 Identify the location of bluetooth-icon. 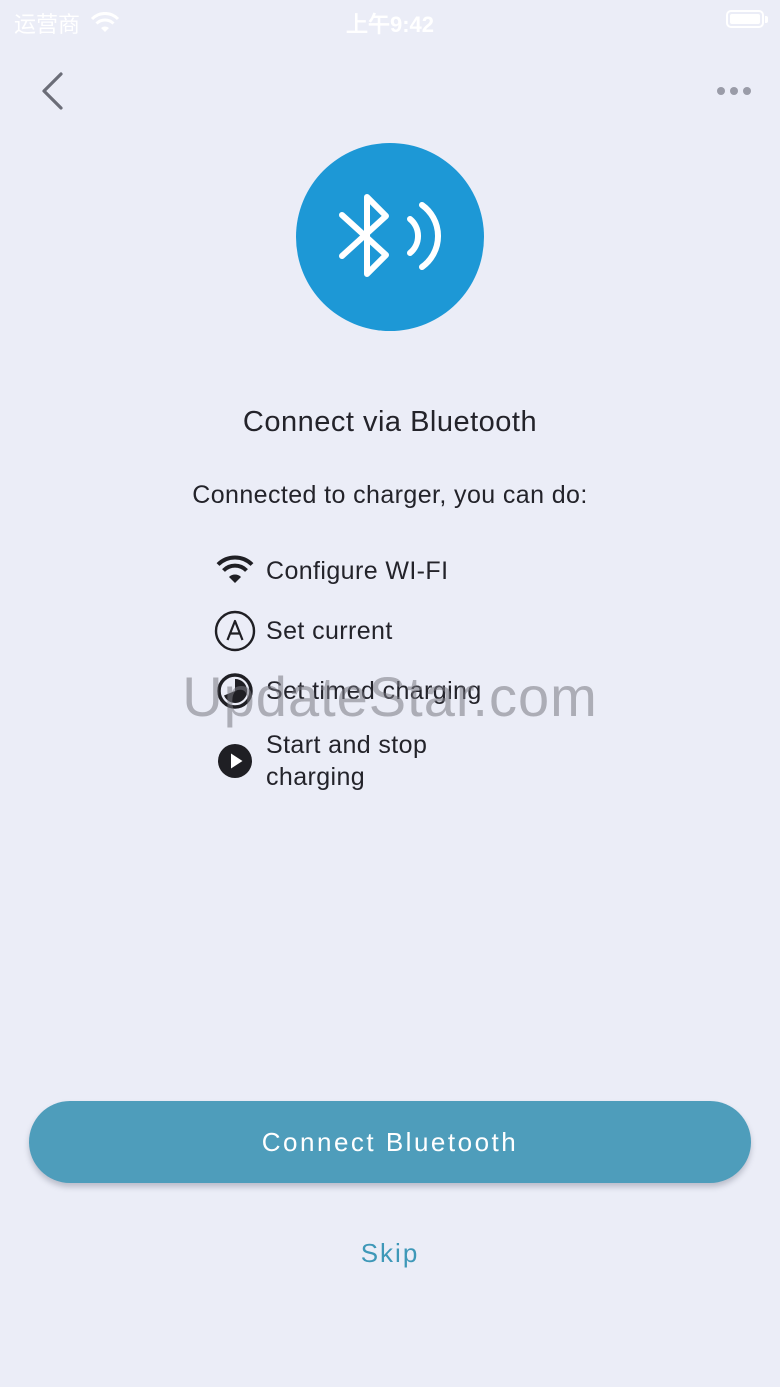
(390, 235).